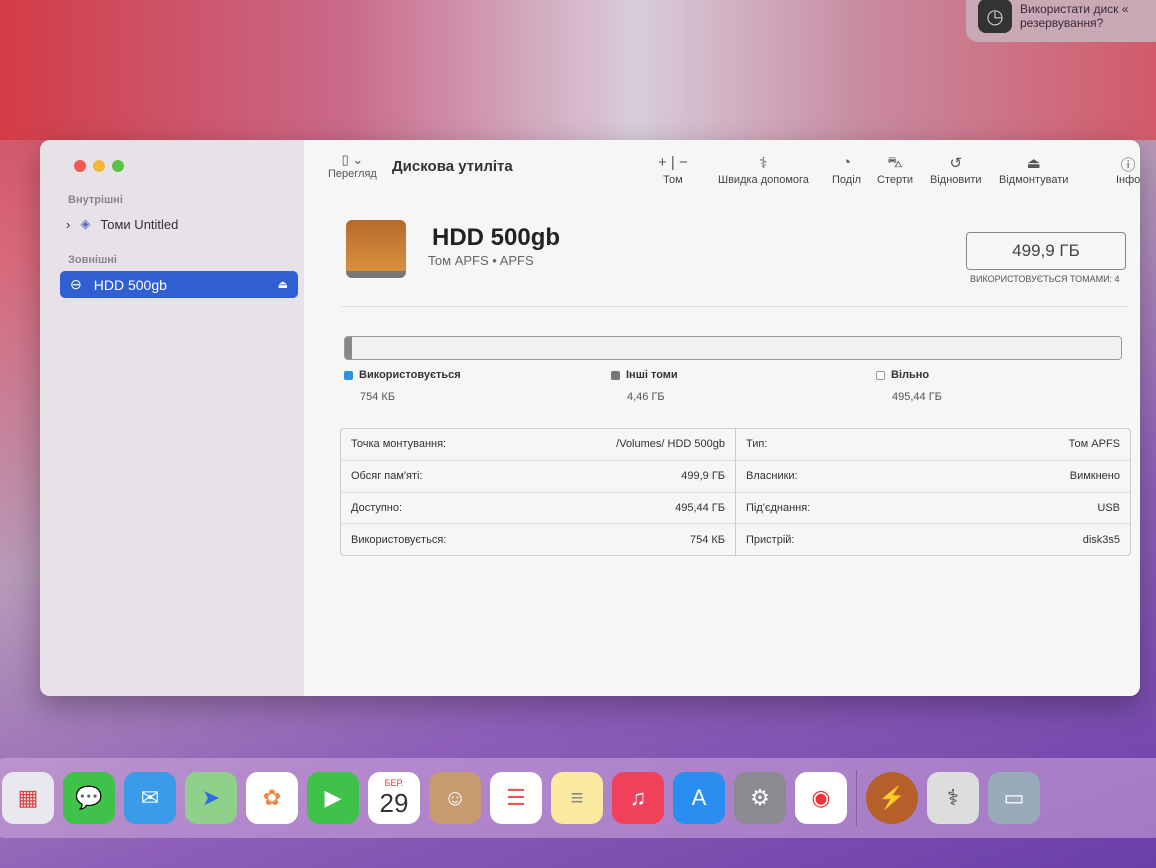 Image resolution: width=1156 pixels, height=868 pixels. Describe the element at coordinates (670, 444) in the screenshot. I see `info-value: /Volumes/ HDD 500gb` at that location.